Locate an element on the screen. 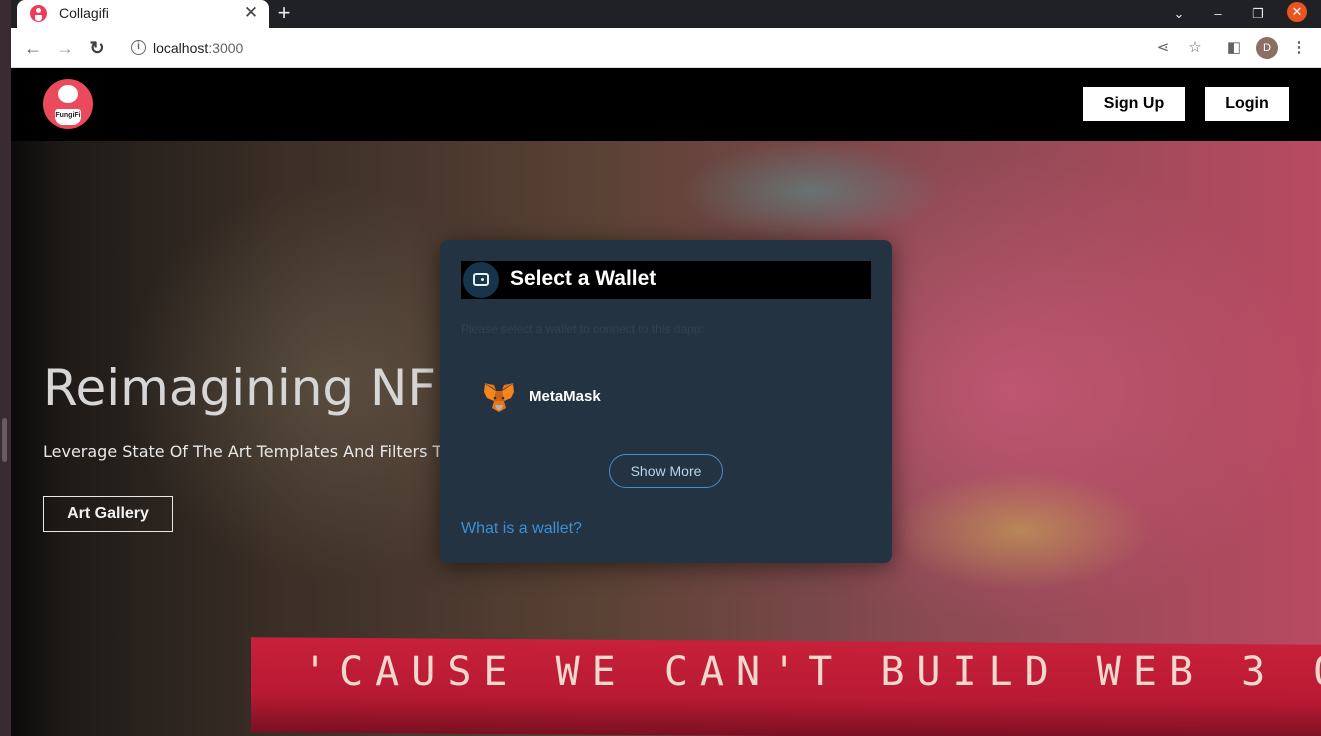 The width and height of the screenshot is (1321, 736). tab-search-icon: ⌄ is located at coordinates (1179, 14).